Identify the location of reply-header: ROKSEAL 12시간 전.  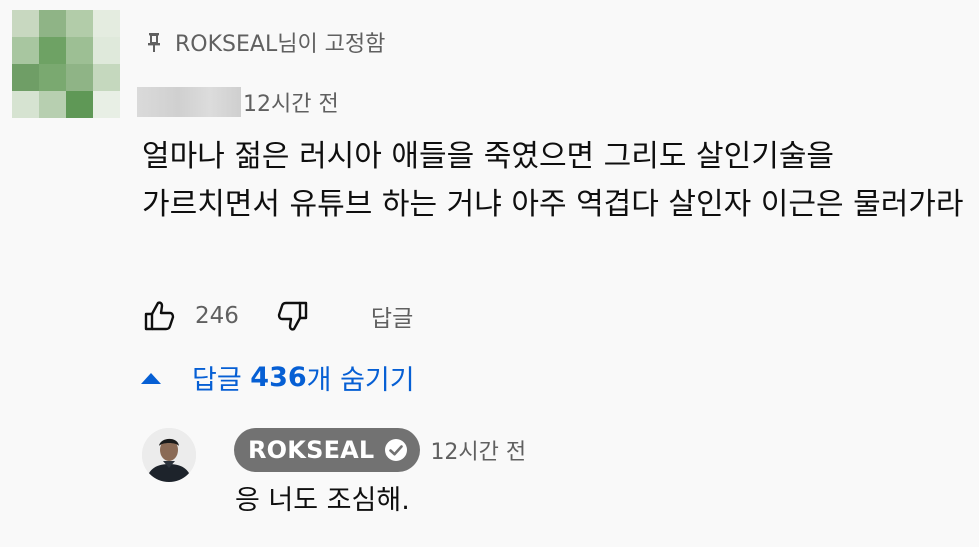
(380, 450).